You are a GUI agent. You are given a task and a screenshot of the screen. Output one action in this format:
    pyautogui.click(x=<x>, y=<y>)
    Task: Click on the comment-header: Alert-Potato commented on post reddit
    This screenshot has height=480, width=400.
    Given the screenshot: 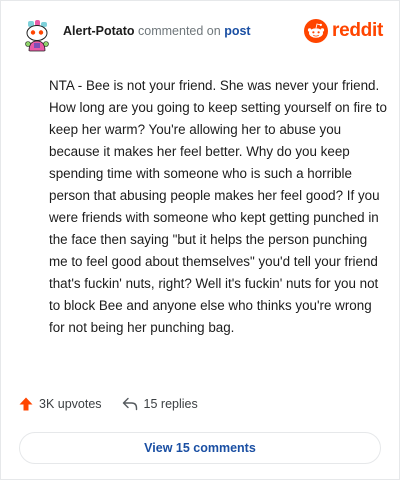 What is the action you would take?
    pyautogui.click(x=201, y=35)
    